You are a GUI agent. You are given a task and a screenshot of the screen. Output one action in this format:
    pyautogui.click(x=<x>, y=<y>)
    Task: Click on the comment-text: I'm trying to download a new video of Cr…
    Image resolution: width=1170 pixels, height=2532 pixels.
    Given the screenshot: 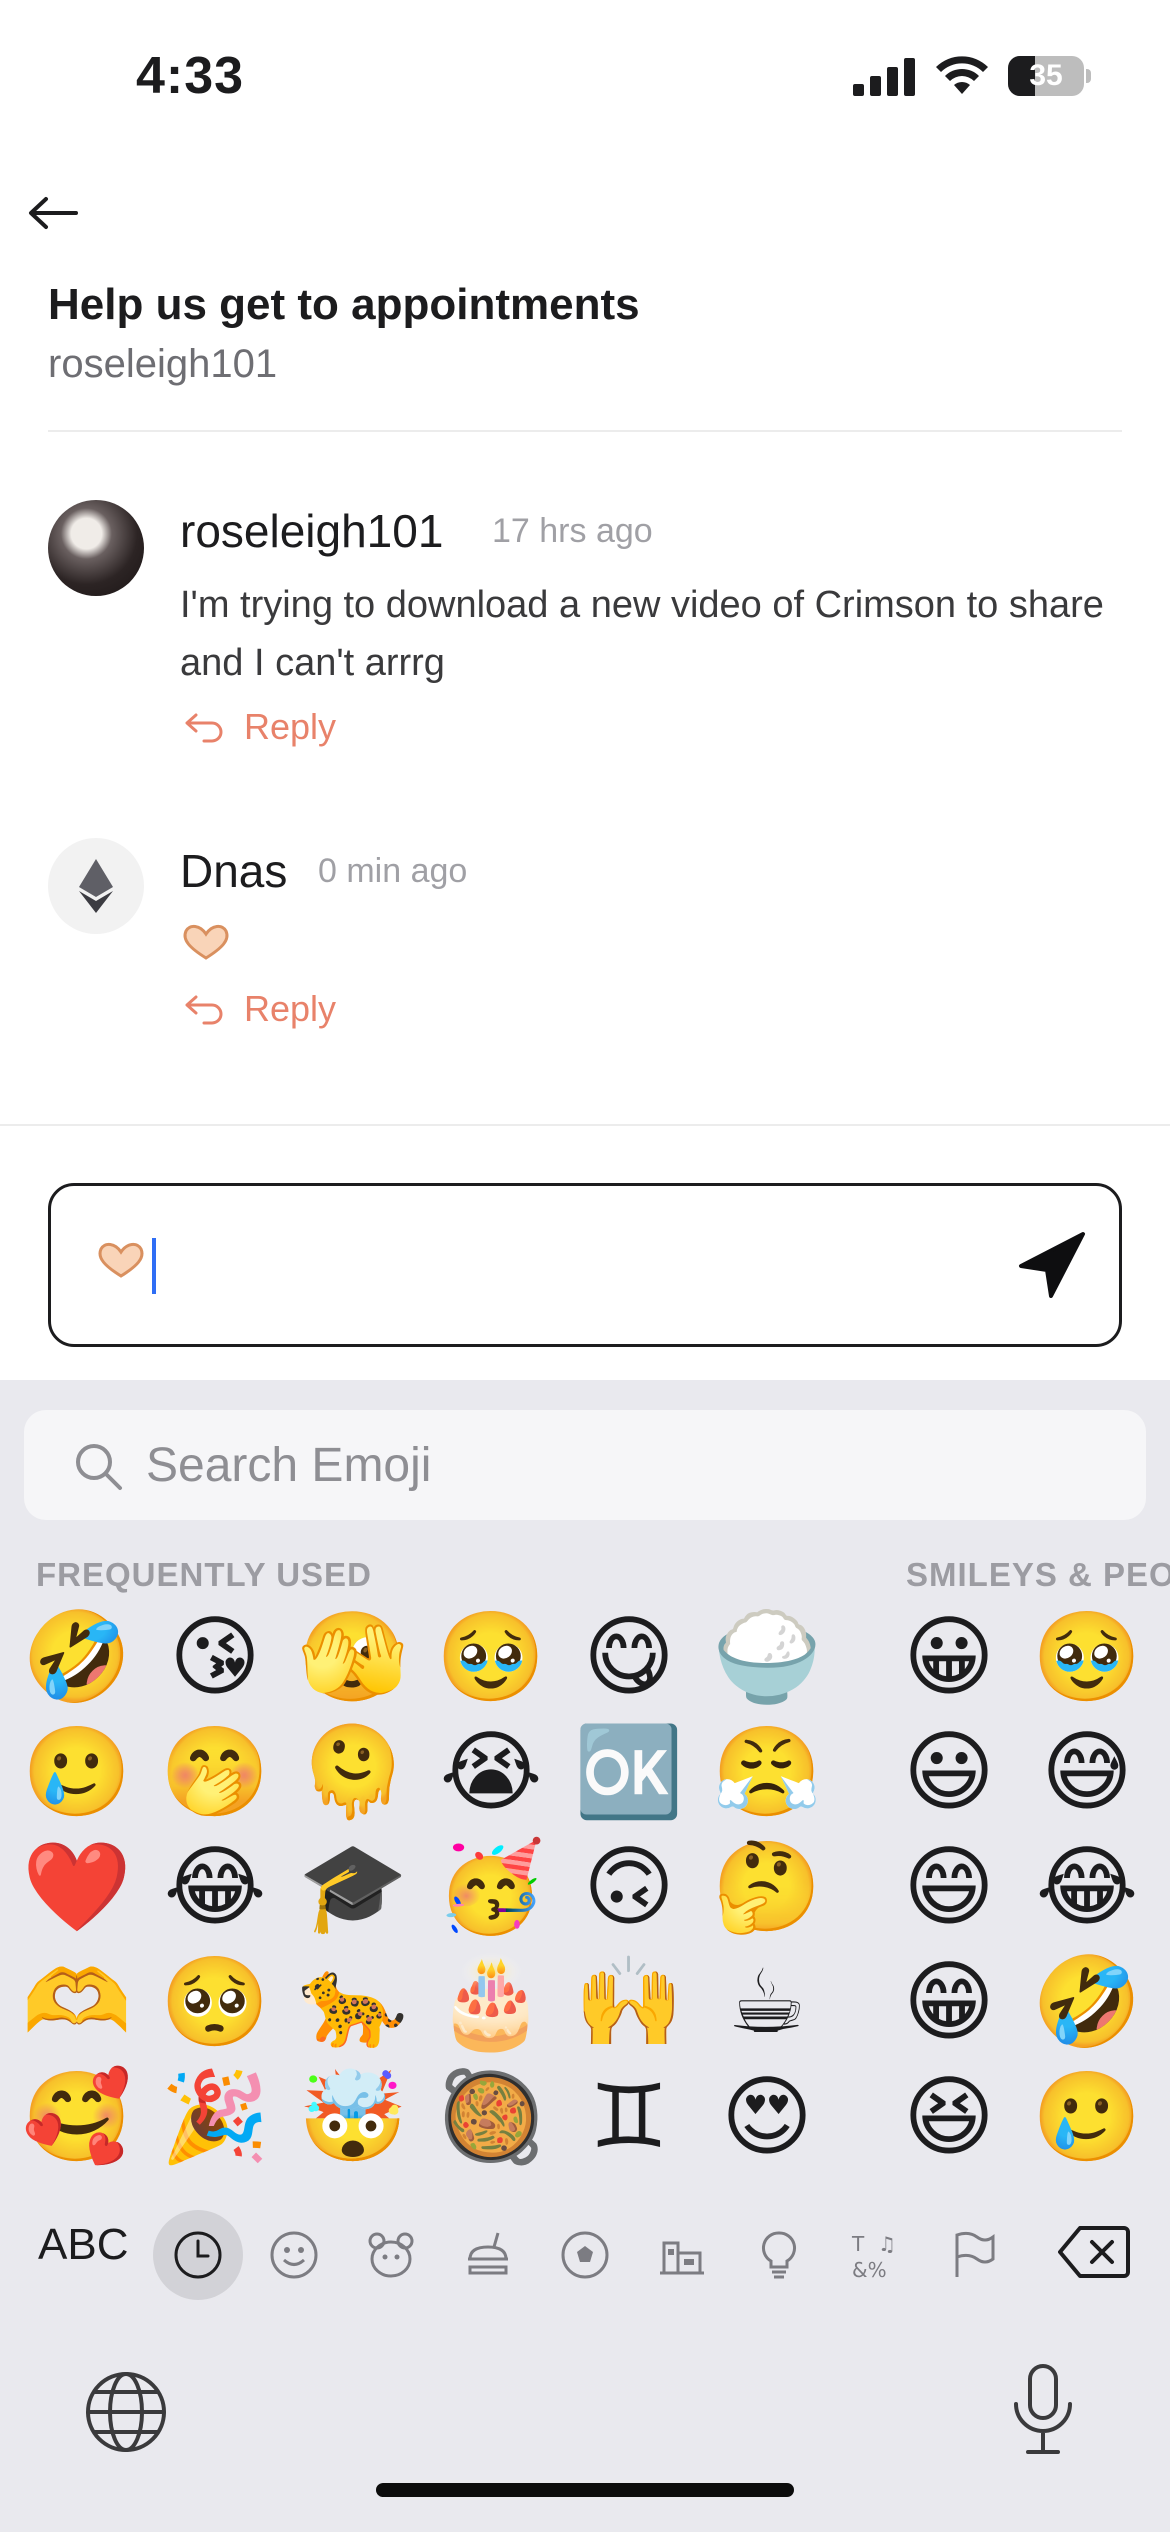 What is the action you would take?
    pyautogui.click(x=642, y=634)
    